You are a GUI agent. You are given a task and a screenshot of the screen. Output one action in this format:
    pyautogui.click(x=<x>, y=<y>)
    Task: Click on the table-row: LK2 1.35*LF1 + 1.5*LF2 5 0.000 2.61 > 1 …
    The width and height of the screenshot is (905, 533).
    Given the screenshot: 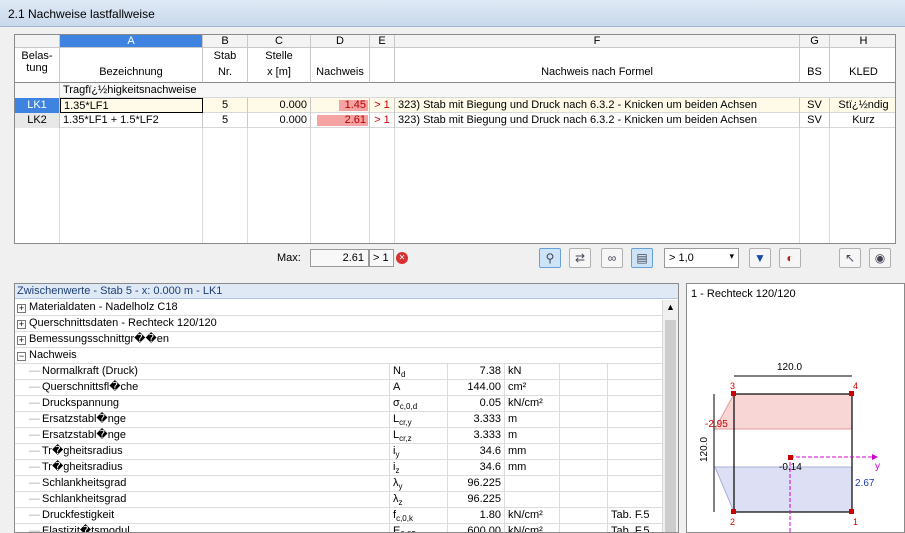 What is the action you would take?
    pyautogui.click(x=455, y=120)
    